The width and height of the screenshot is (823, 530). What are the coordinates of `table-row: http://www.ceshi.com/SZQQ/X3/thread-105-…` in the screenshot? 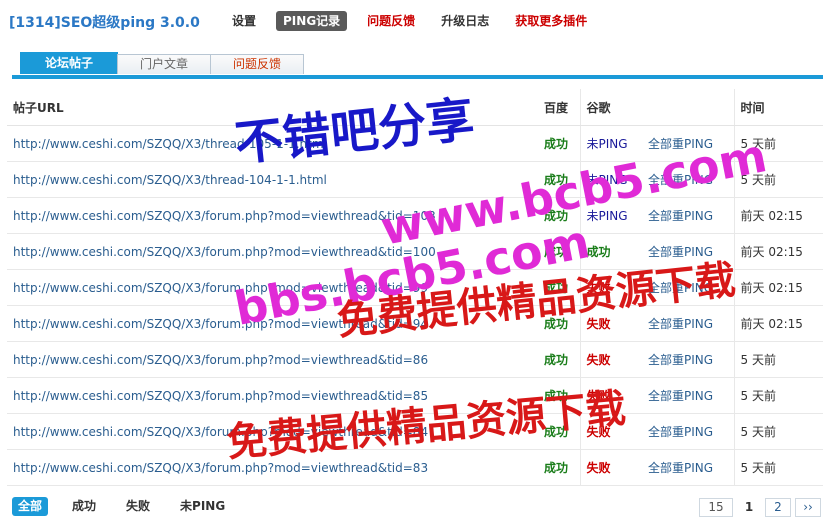 It's located at (415, 143).